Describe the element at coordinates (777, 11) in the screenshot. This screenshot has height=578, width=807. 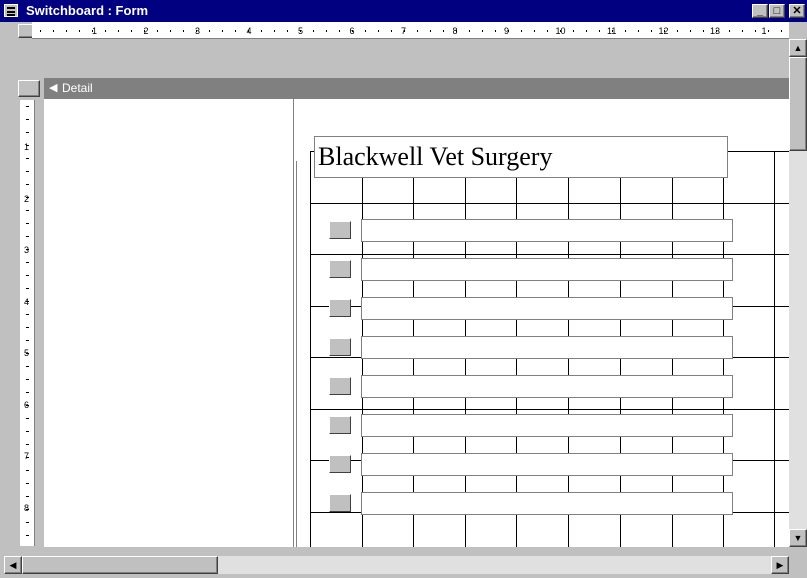
I see `maximize-button: □` at that location.